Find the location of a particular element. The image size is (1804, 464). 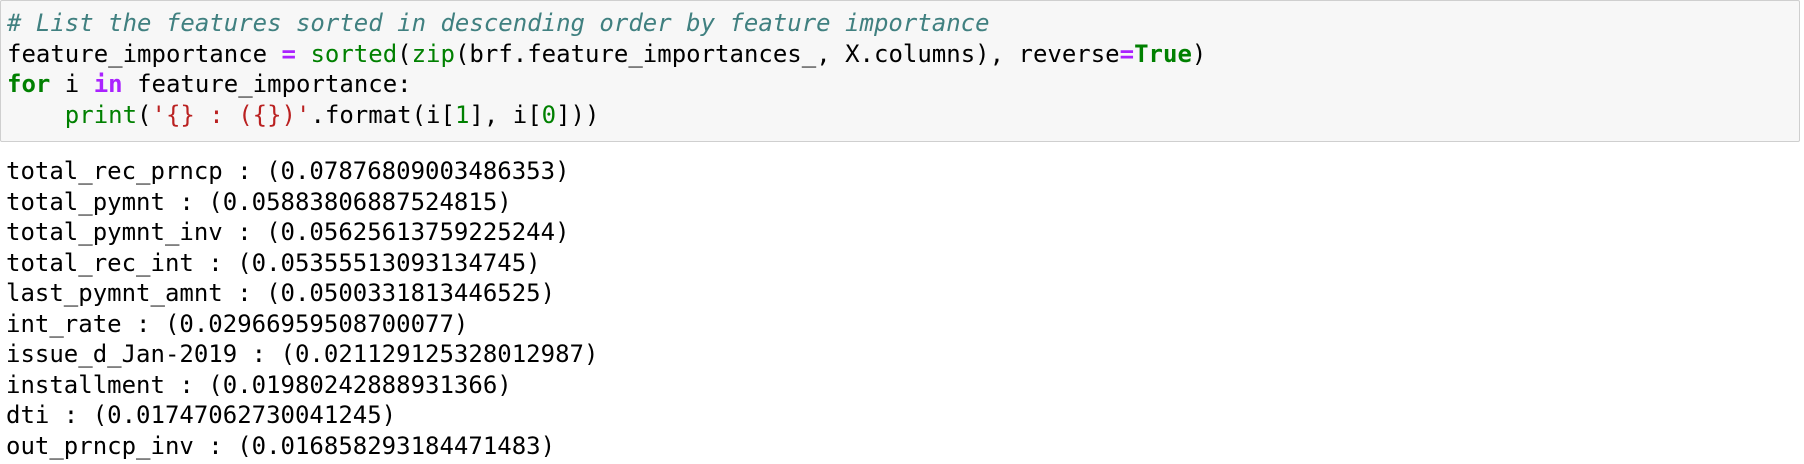

code-keyword: True is located at coordinates (1163, 53).